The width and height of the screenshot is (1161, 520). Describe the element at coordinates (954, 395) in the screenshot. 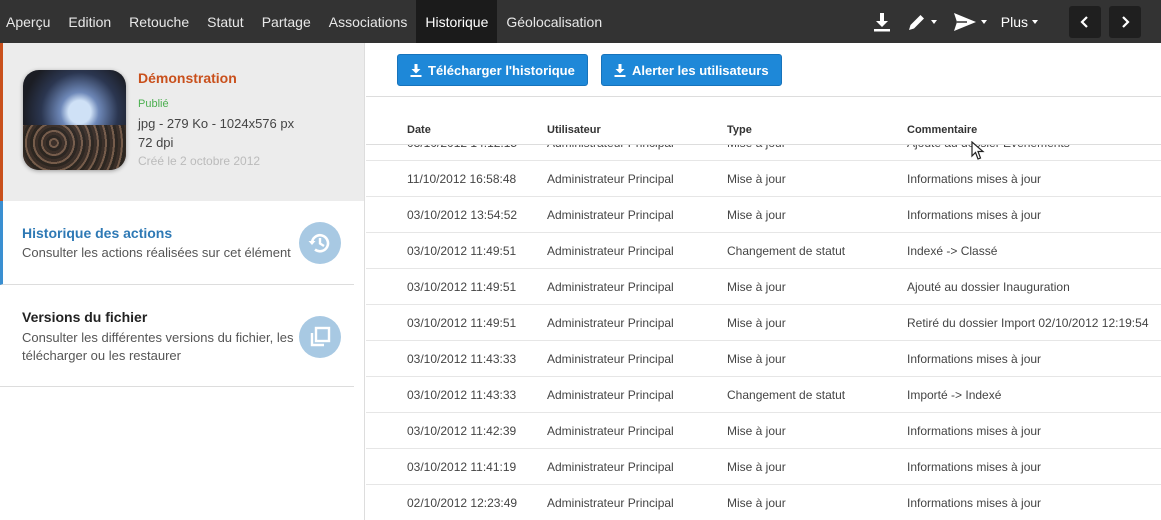

I see `cell-comment: Importé -> Indexé` at that location.